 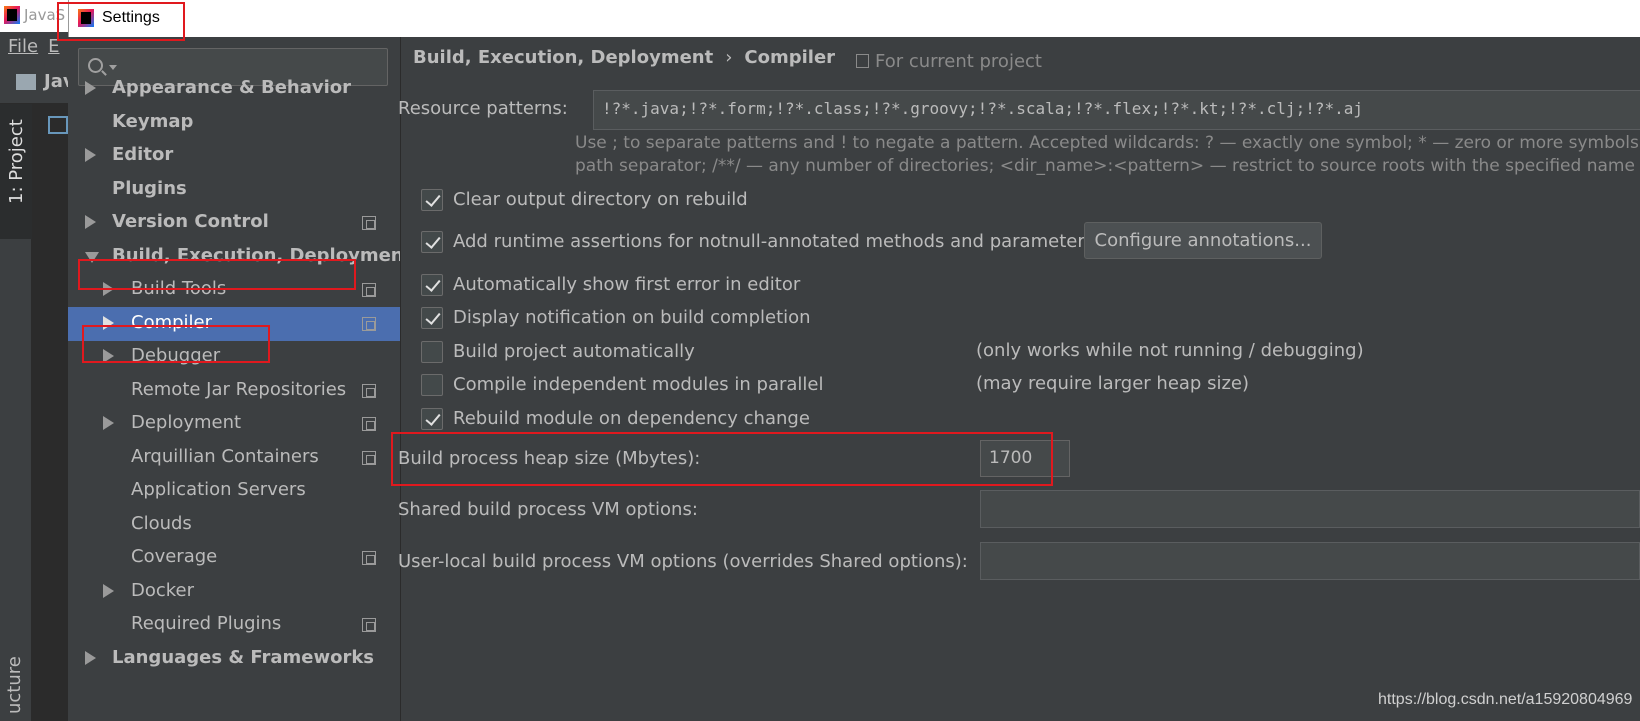 I want to click on option-label: Automatically show first error in editor, so click(x=626, y=284).